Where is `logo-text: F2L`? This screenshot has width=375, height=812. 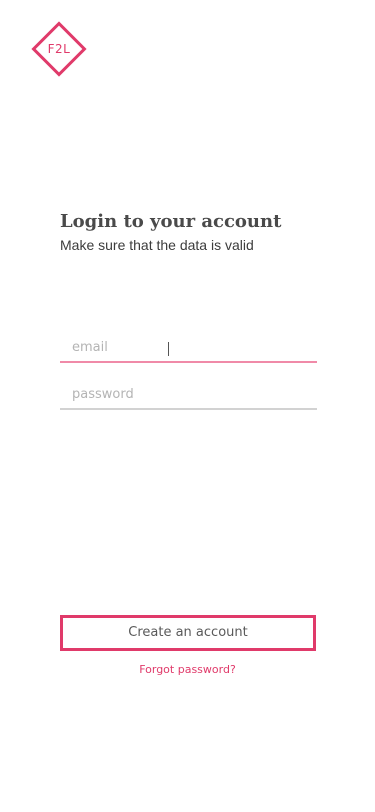
logo-text: F2L is located at coordinates (59, 49).